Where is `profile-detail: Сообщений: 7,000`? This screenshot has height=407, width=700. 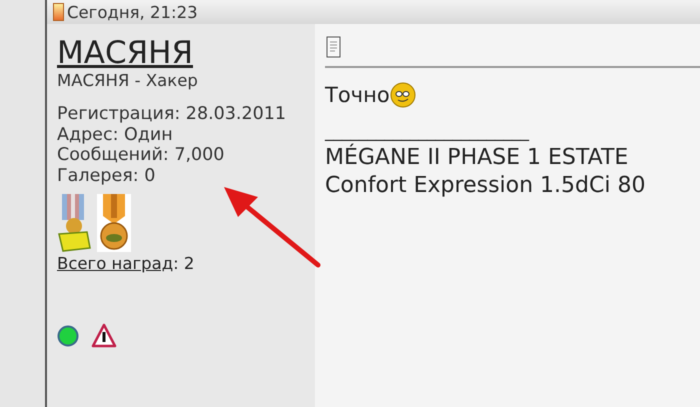
profile-detail: Сообщений: 7,000 is located at coordinates (140, 155).